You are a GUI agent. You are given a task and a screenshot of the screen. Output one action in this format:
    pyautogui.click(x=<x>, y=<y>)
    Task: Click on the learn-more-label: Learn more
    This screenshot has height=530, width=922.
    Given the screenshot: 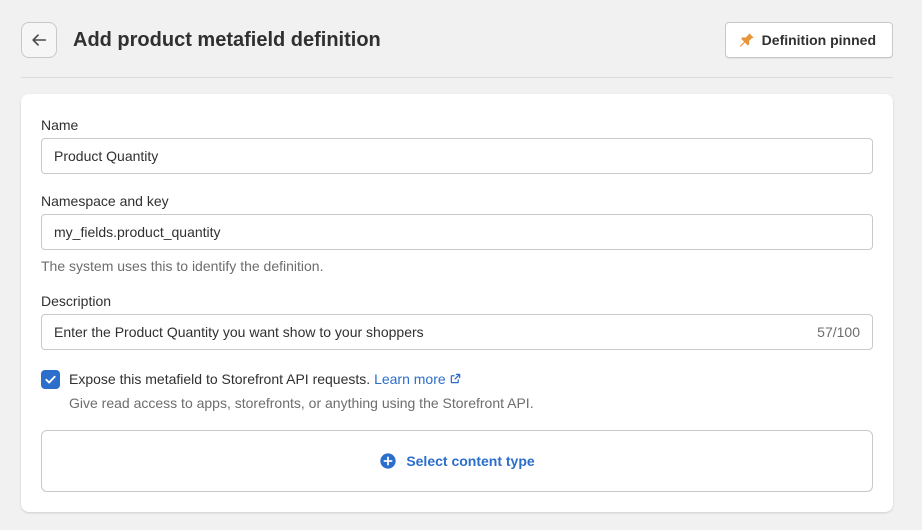 What is the action you would take?
    pyautogui.click(x=410, y=379)
    